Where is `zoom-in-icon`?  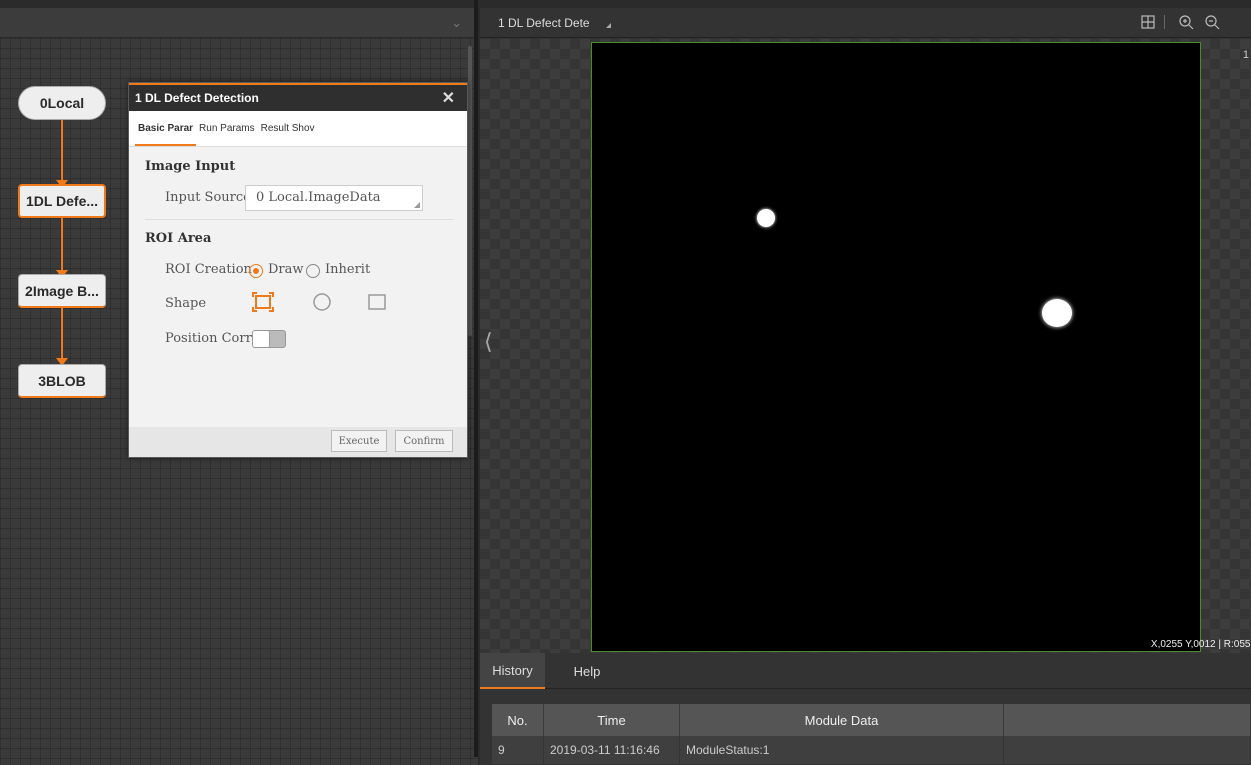
zoom-in-icon is located at coordinates (1186, 24).